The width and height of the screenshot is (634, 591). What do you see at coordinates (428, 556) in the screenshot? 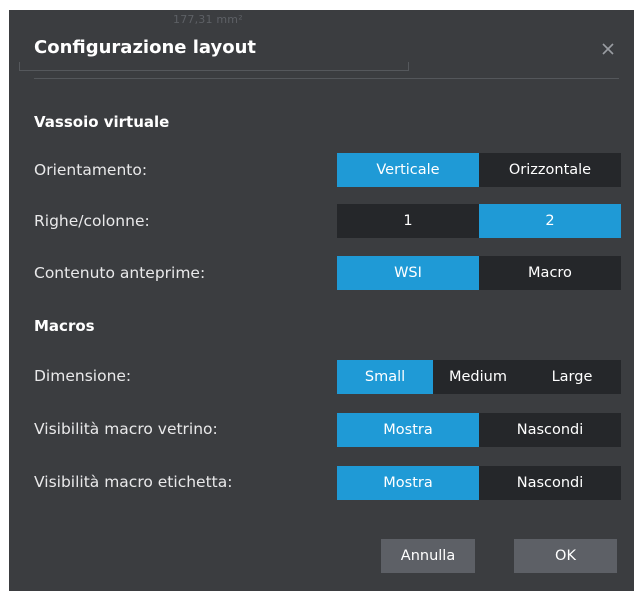
I see `cancel-button: Annulla` at bounding box center [428, 556].